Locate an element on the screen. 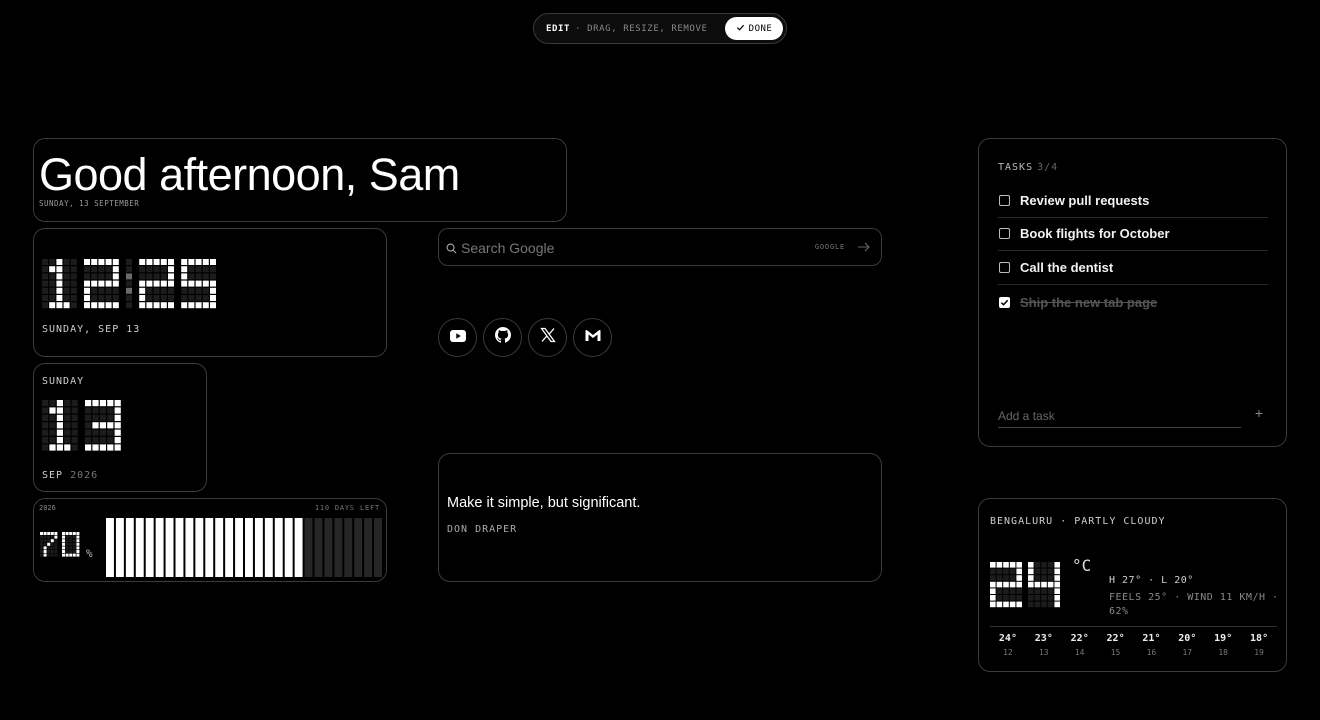 Image resolution: width=1320 pixels, height=720 pixels. shortcut-x is located at coordinates (547, 337).